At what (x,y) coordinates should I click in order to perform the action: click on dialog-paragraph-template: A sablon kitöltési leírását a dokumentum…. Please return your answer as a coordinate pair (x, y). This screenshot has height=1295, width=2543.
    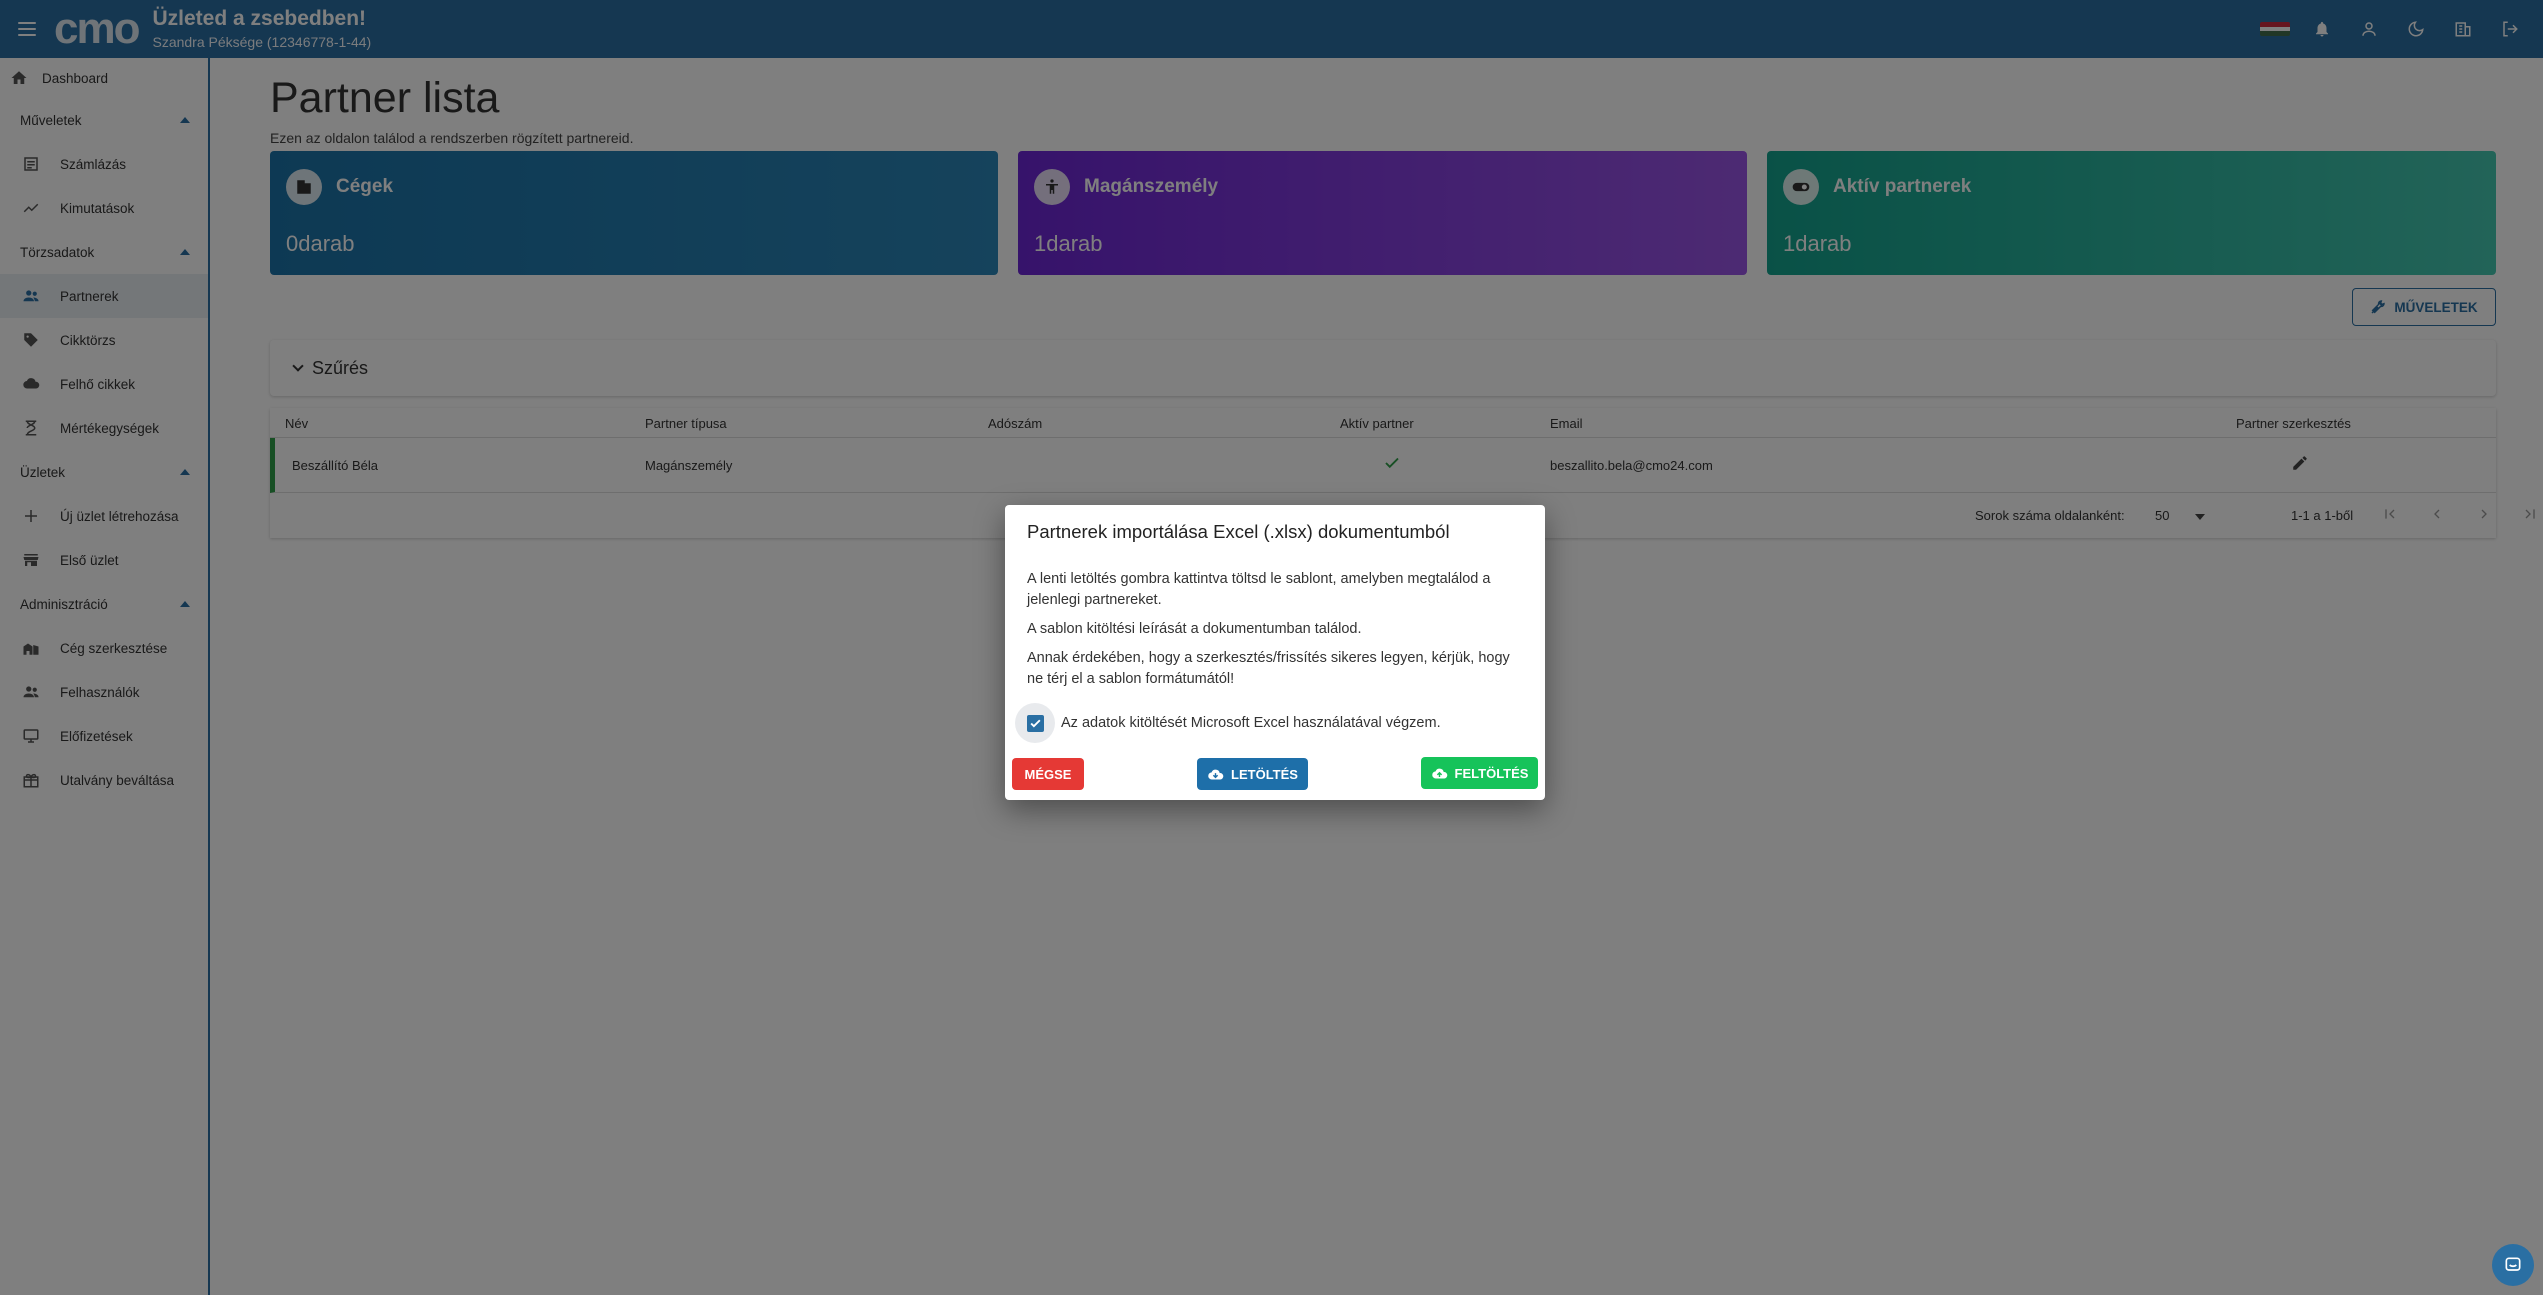
    Looking at the image, I should click on (1194, 629).